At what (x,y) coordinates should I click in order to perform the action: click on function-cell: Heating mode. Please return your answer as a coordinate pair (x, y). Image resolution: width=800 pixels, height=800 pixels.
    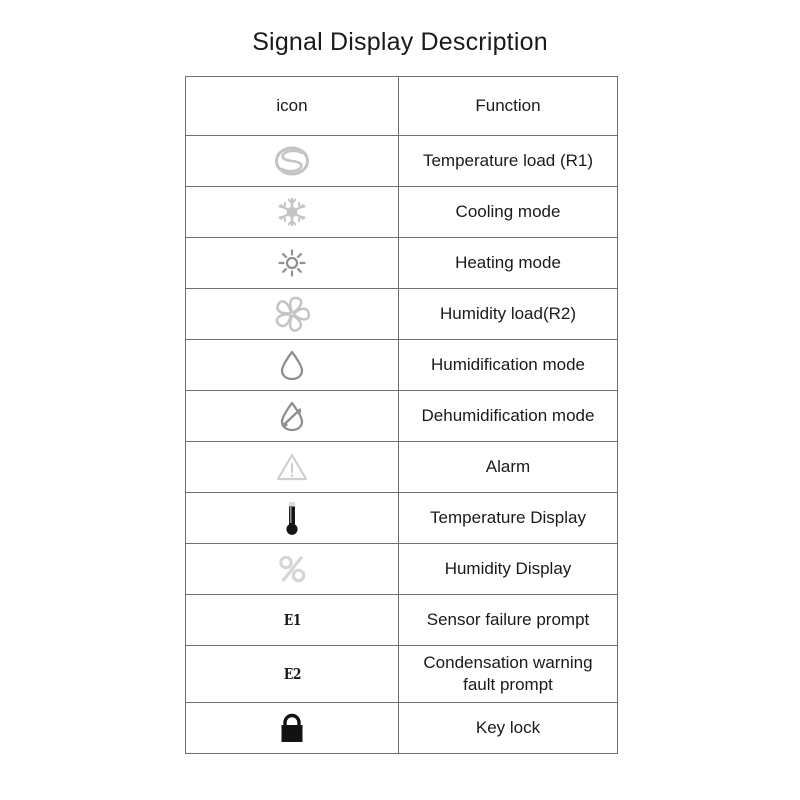
    Looking at the image, I should click on (508, 263).